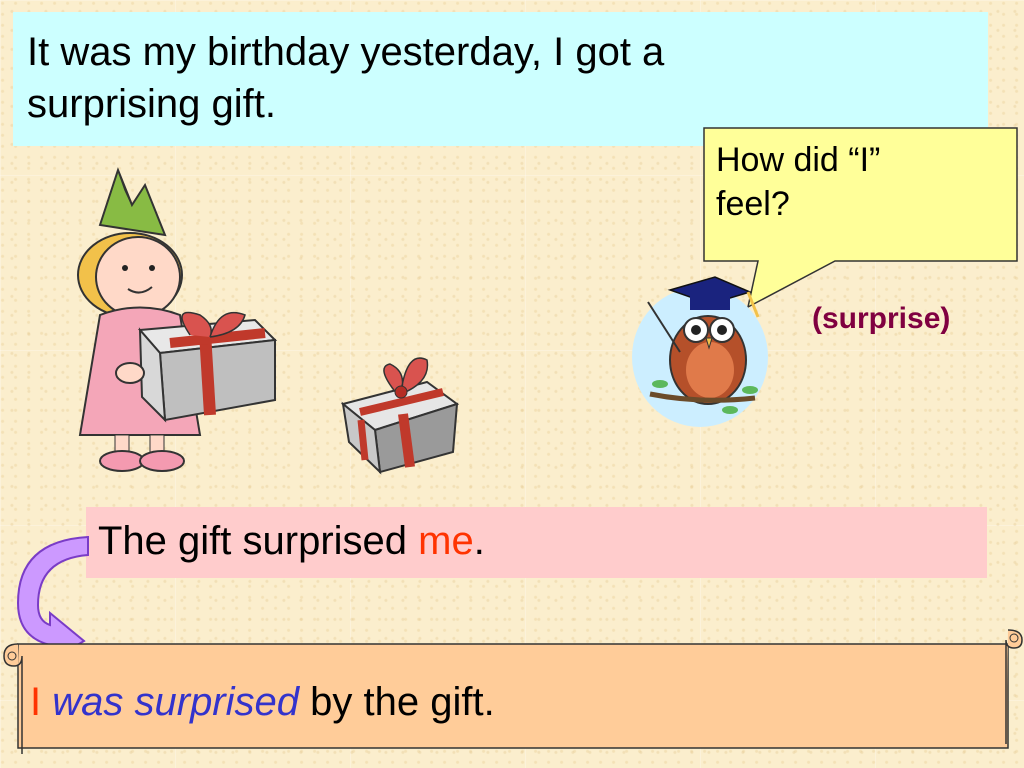  Describe the element at coordinates (400, 416) in the screenshot. I see `gift-box-icon` at that location.